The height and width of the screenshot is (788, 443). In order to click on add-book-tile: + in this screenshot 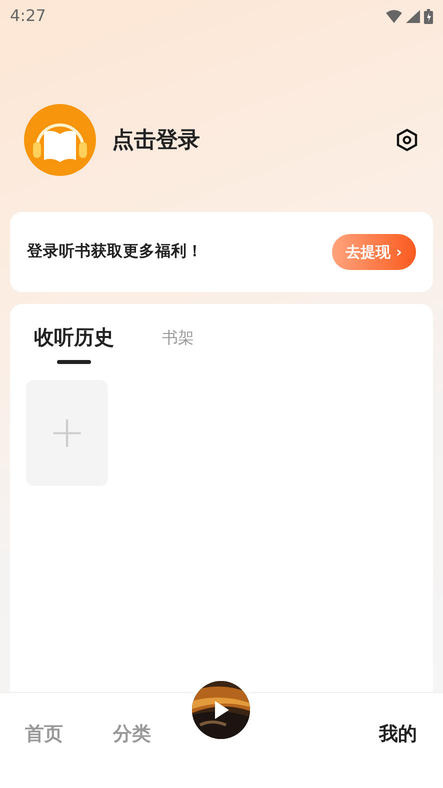, I will do `click(67, 433)`.